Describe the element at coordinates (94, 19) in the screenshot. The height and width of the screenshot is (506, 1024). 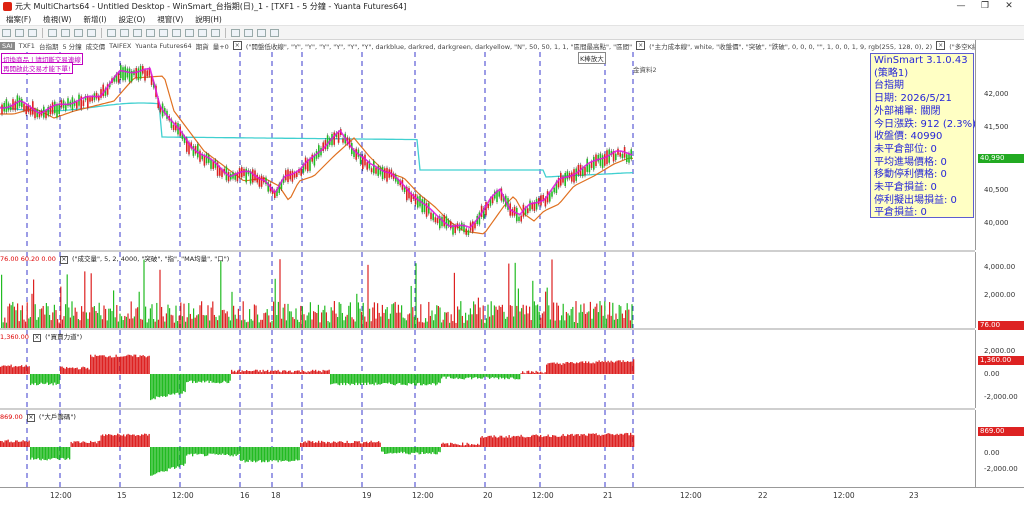
I see `menu-insert: 新增(I)` at that location.